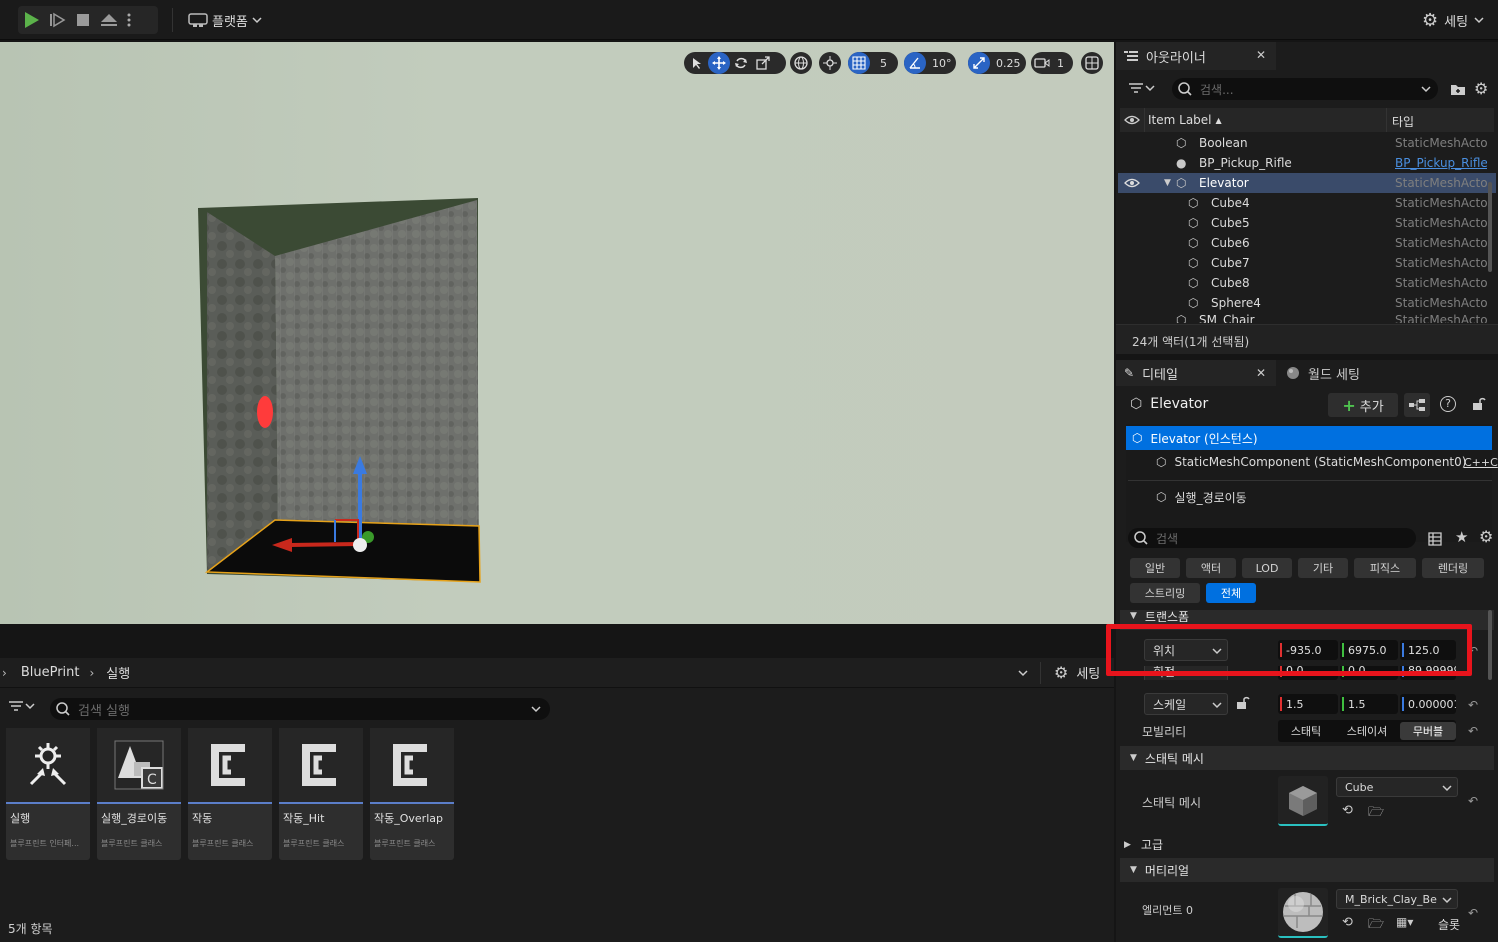 The height and width of the screenshot is (942, 1498). Describe the element at coordinates (1453, 568) in the screenshot. I see `filter-tab: 렌더링` at that location.